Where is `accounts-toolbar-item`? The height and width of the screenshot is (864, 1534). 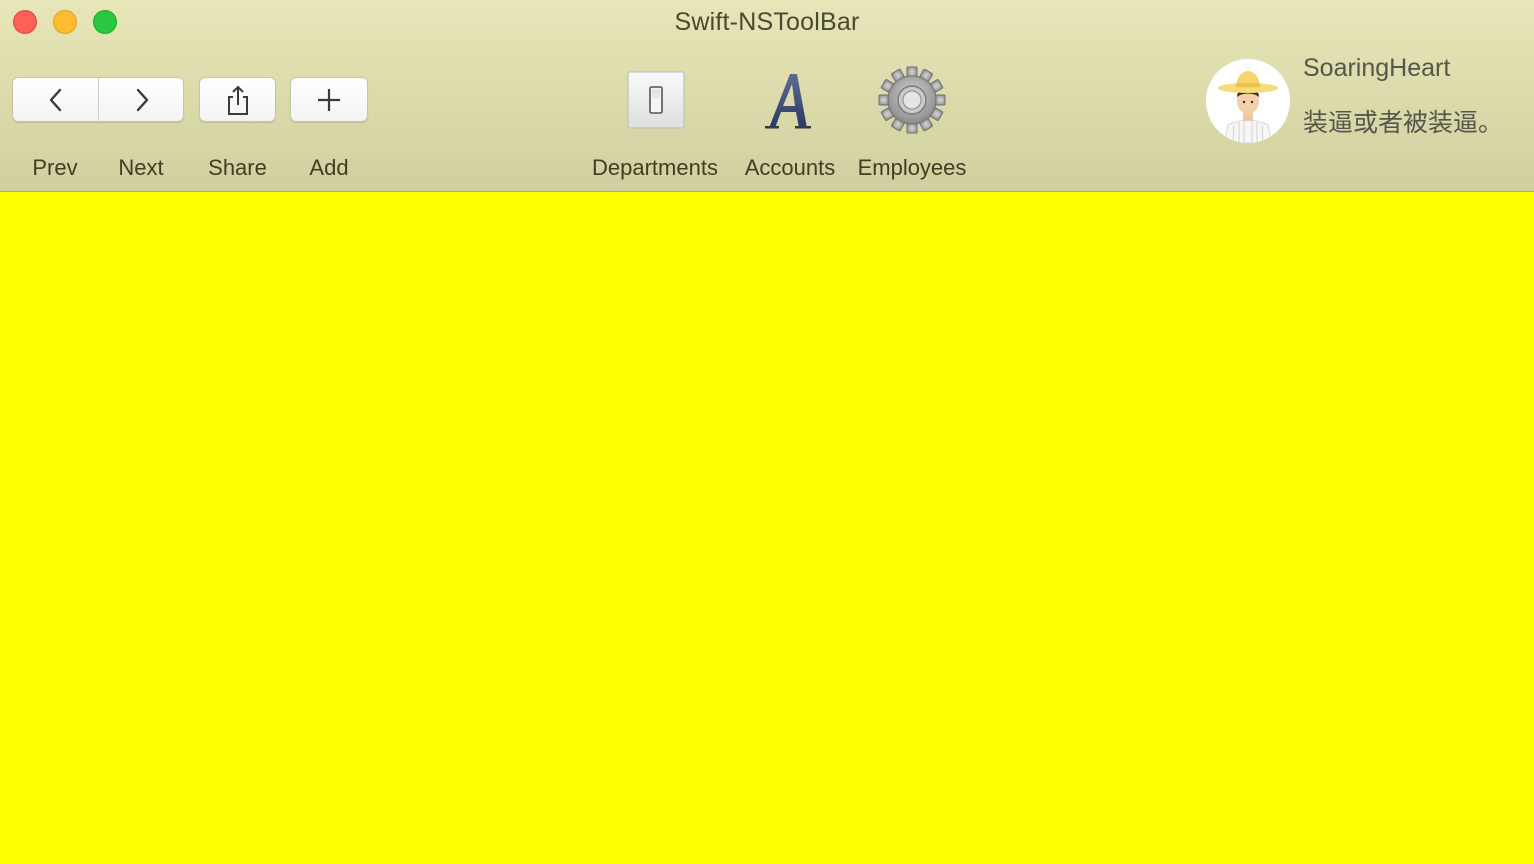
accounts-toolbar-item is located at coordinates (790, 101).